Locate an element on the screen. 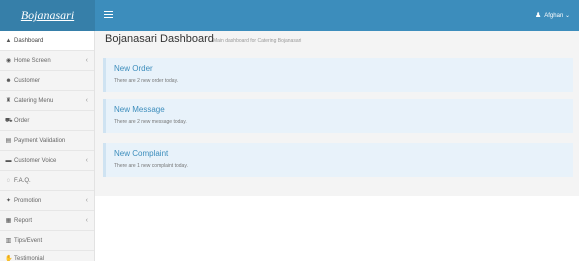  user-name: Afghan is located at coordinates (554, 16).